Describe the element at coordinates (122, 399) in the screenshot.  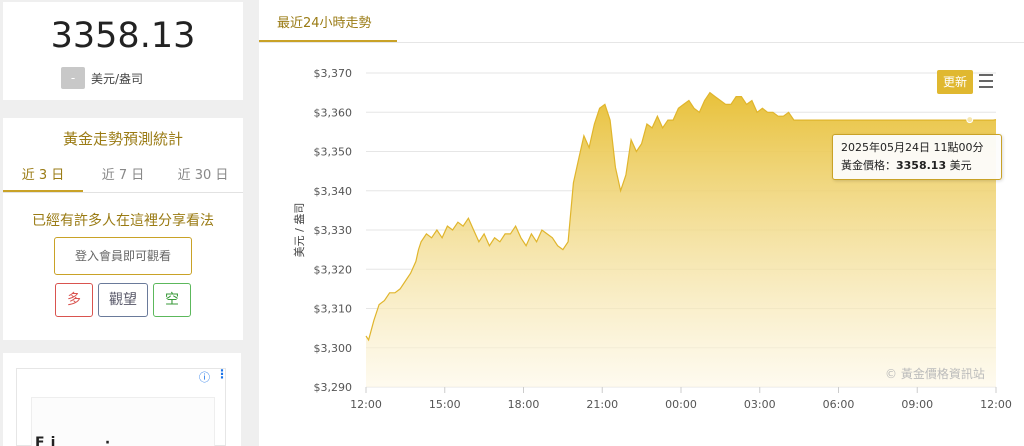
I see `ad-card: ⓘ ⋮ Fi ·` at that location.